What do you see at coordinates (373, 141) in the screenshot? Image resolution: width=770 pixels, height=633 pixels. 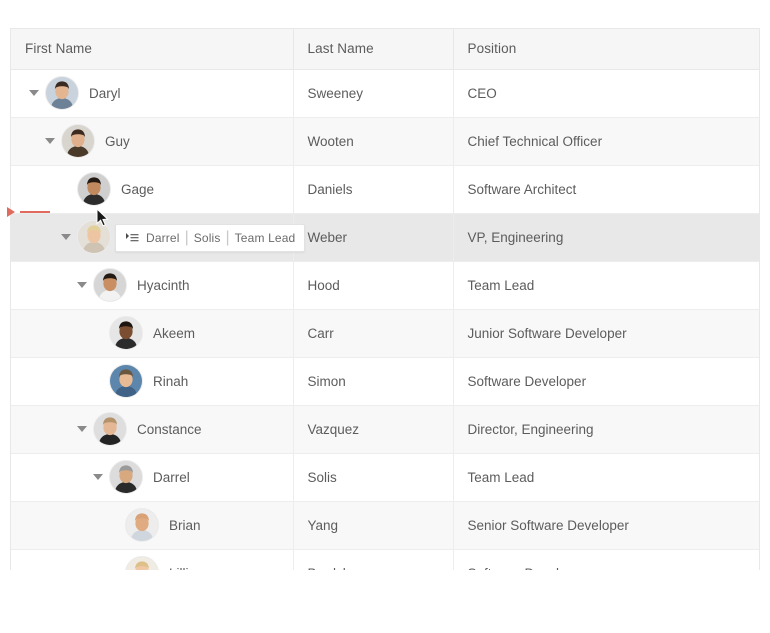 I see `cell-last-name: Wooten` at bounding box center [373, 141].